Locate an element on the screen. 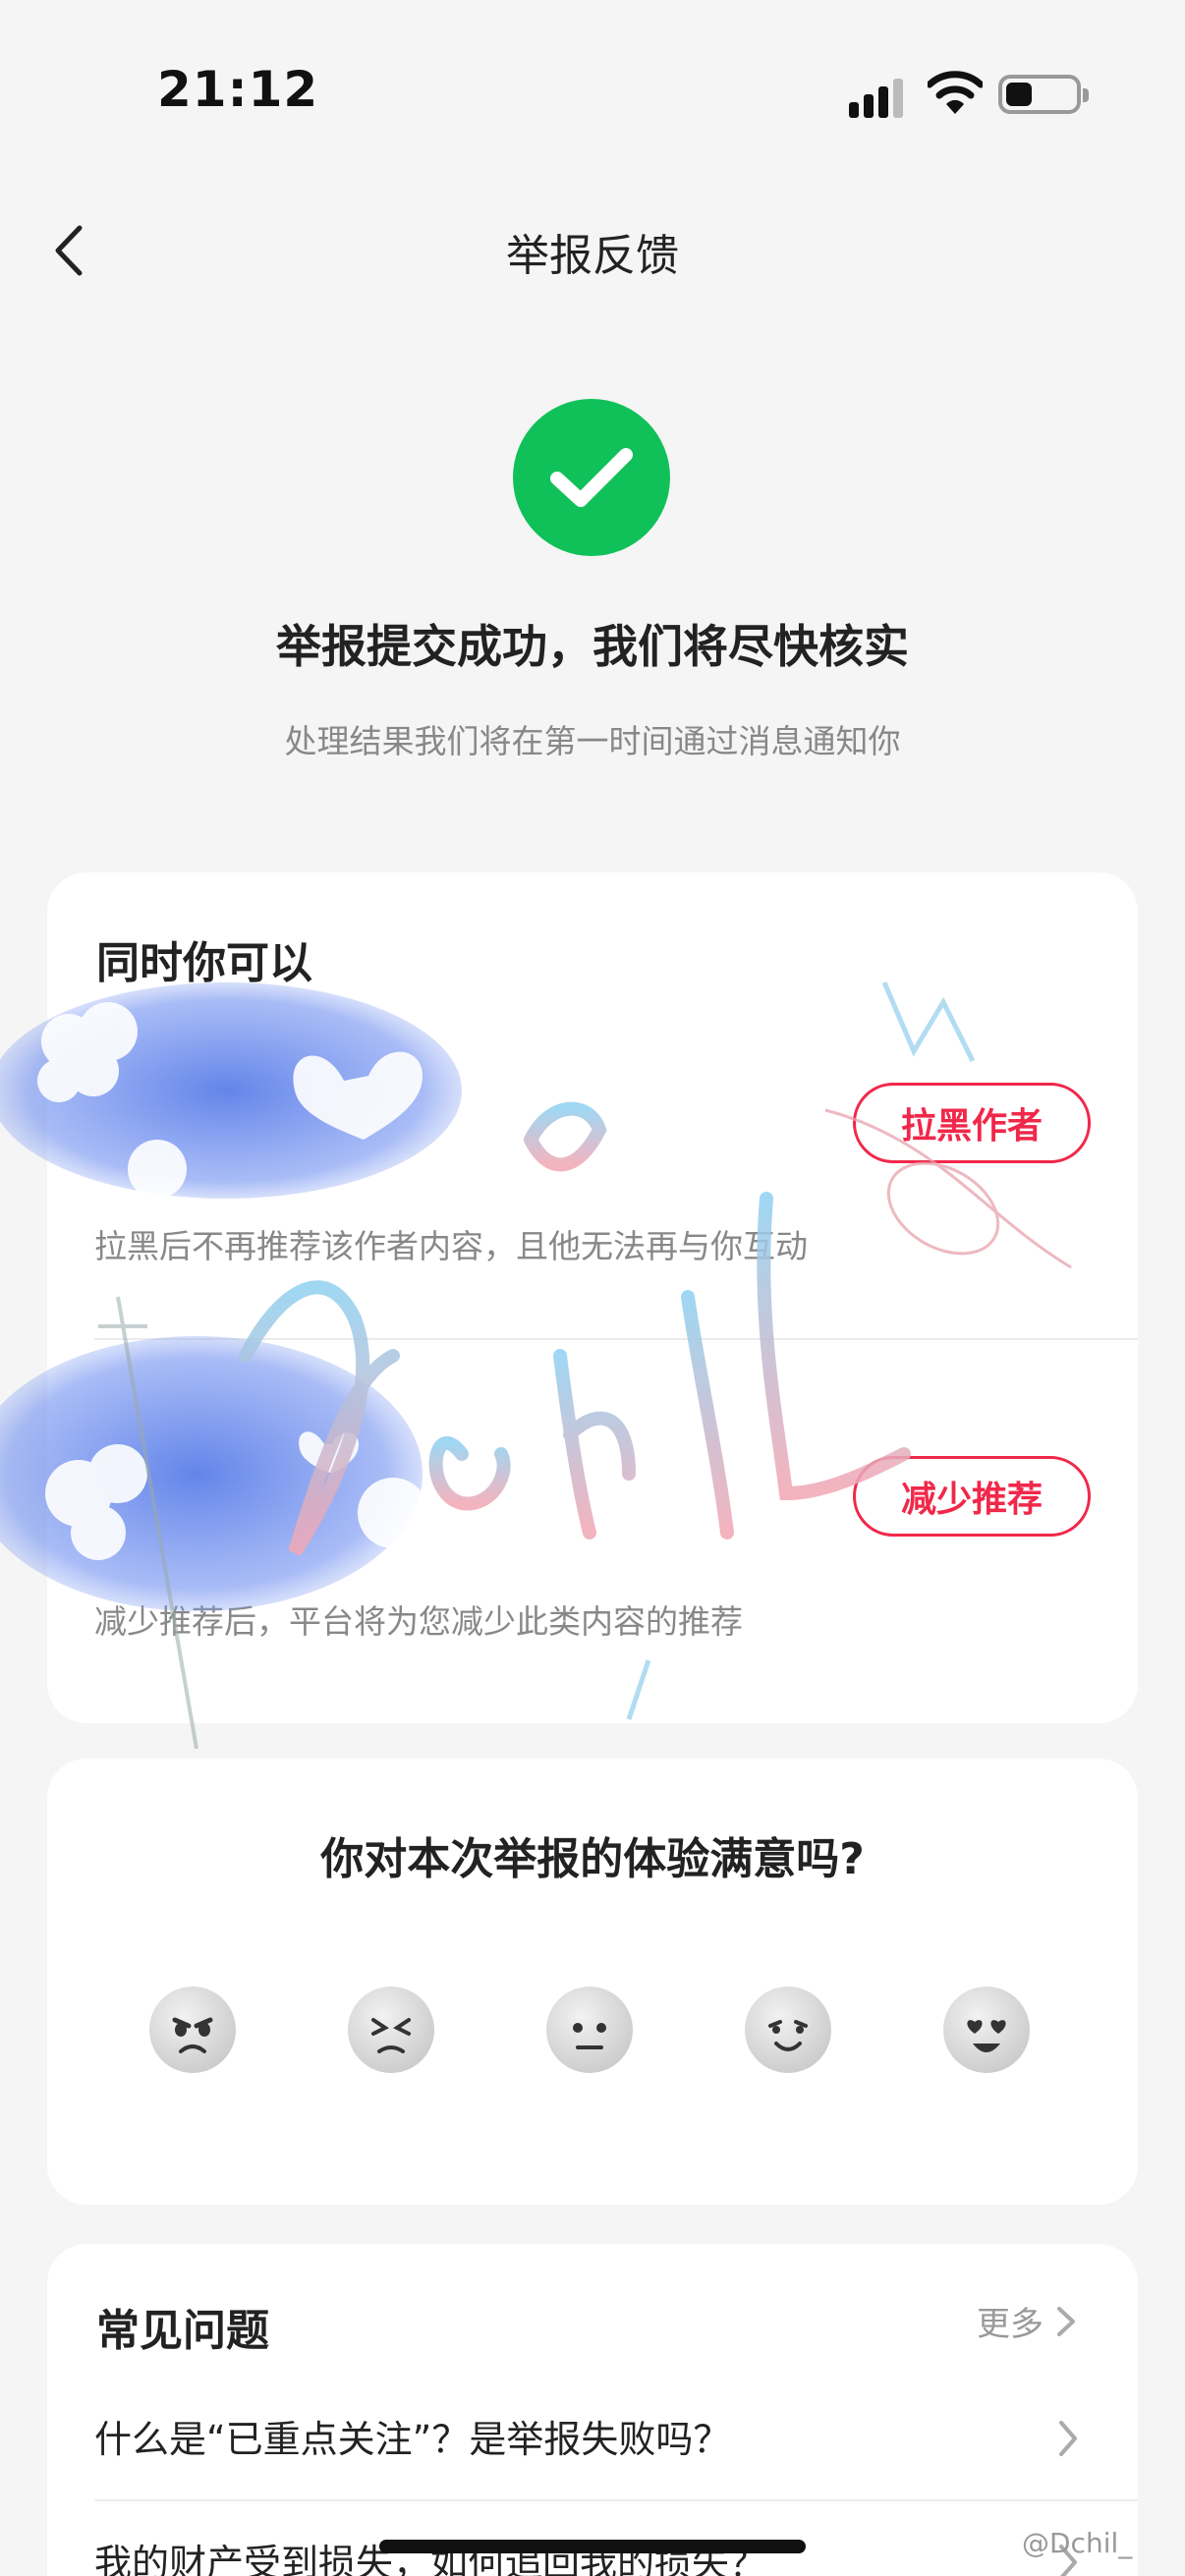 This screenshot has width=1185, height=2576. faq-more-label: 更多 is located at coordinates (1010, 2324).